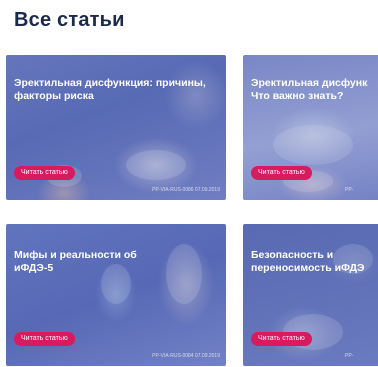  What do you see at coordinates (309, 83) in the screenshot?
I see `article-title-line: Эректильная дисфунк` at bounding box center [309, 83].